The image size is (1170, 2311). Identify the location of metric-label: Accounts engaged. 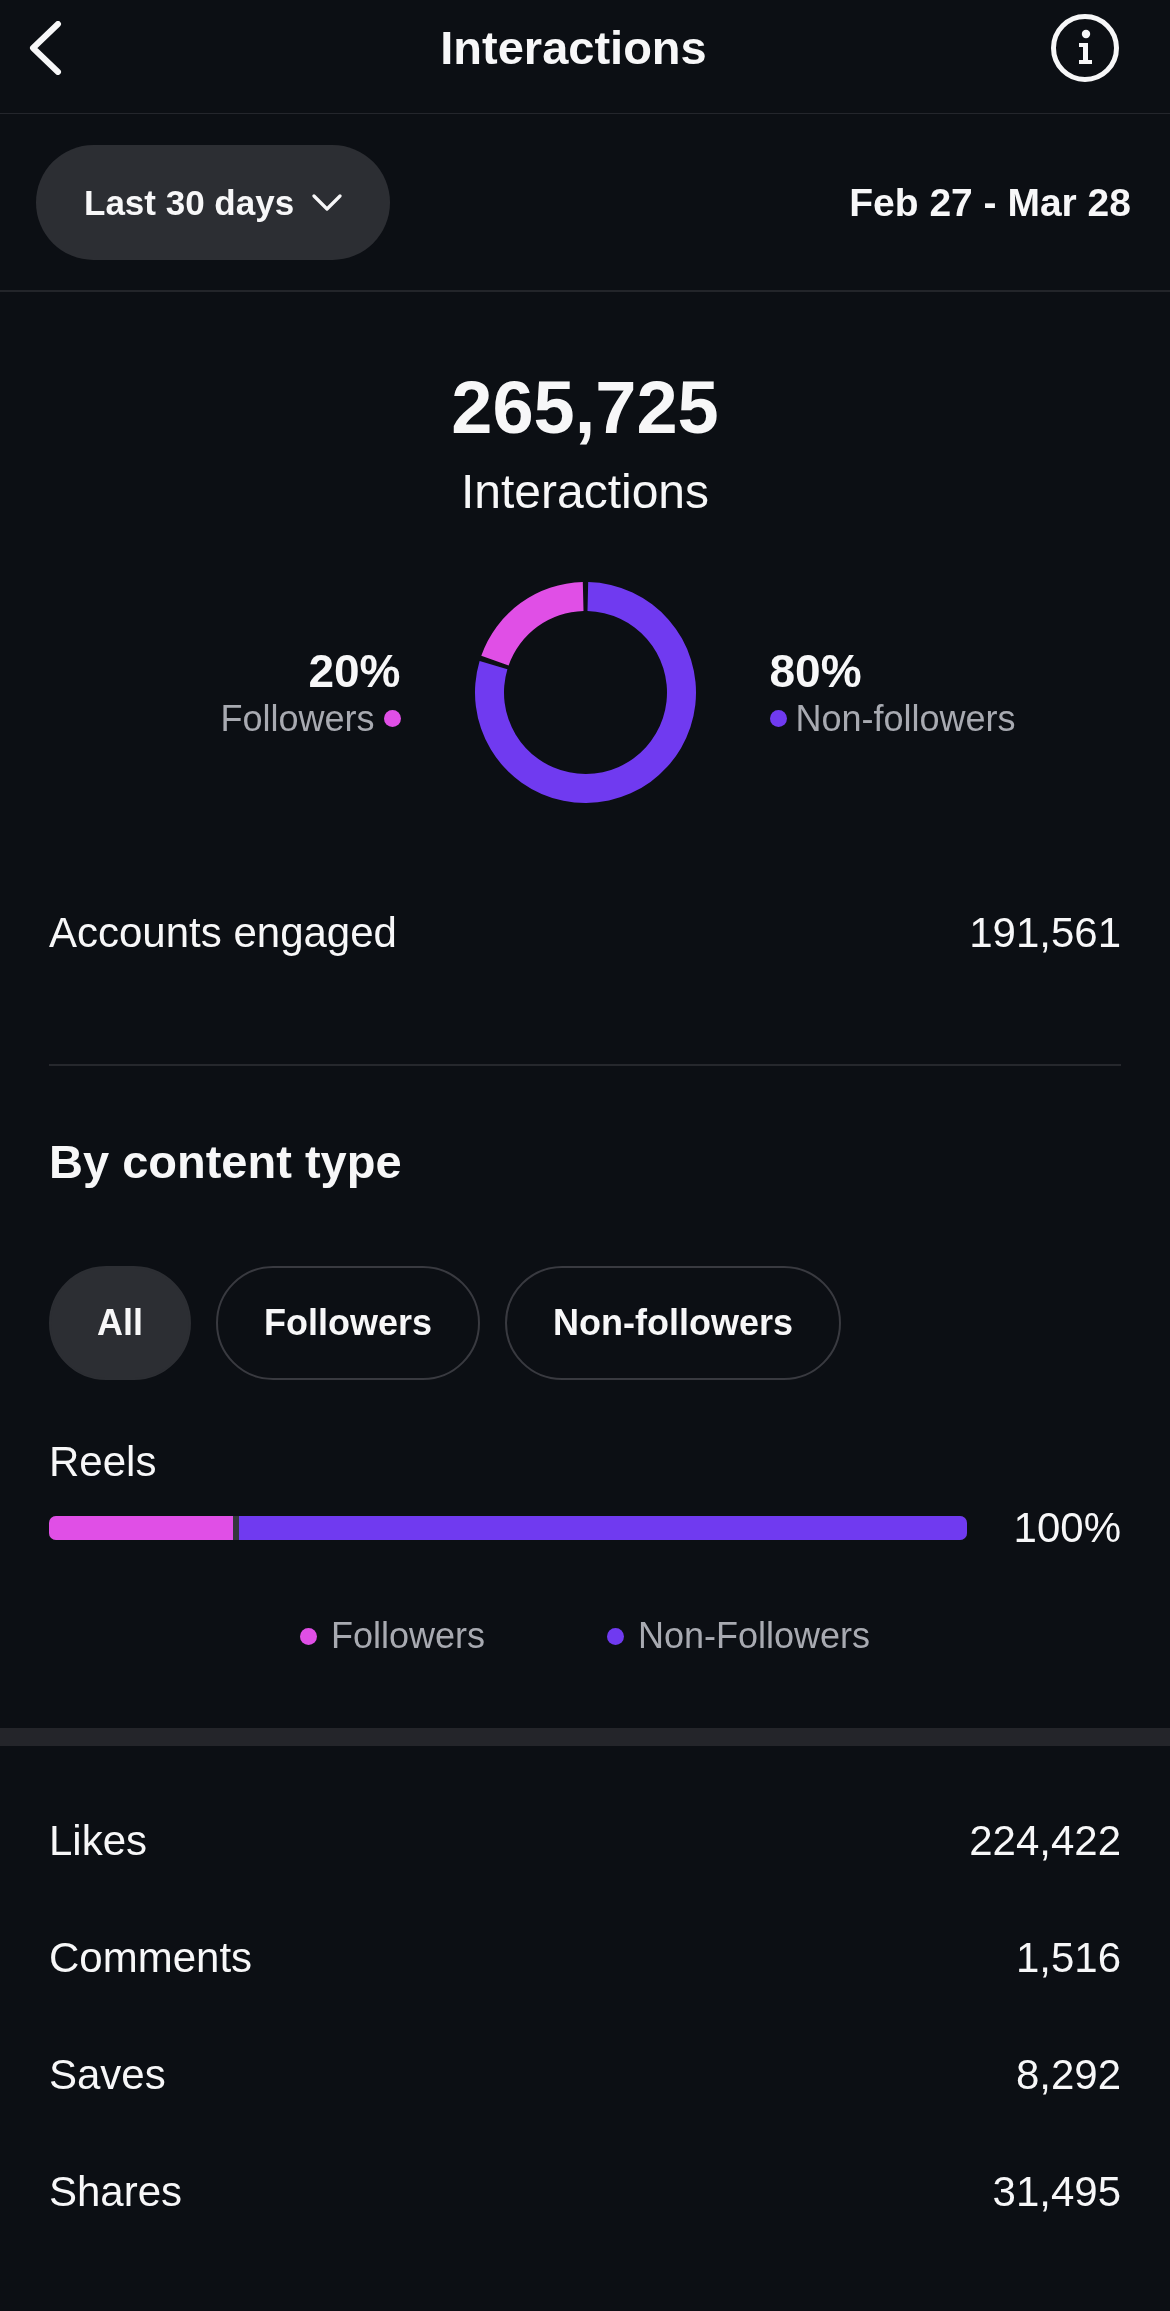
(223, 933).